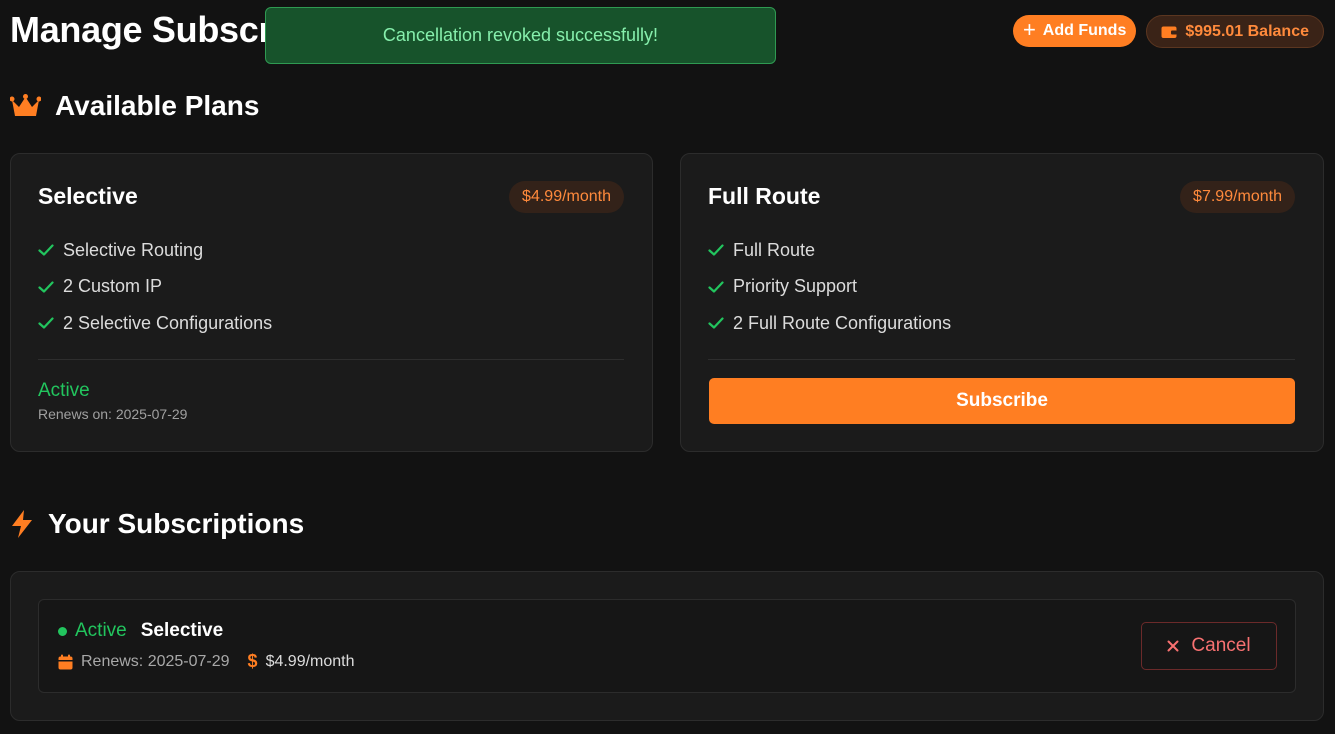  Describe the element at coordinates (566, 197) in the screenshot. I see `plan-price-badge: $4.99/month` at that location.